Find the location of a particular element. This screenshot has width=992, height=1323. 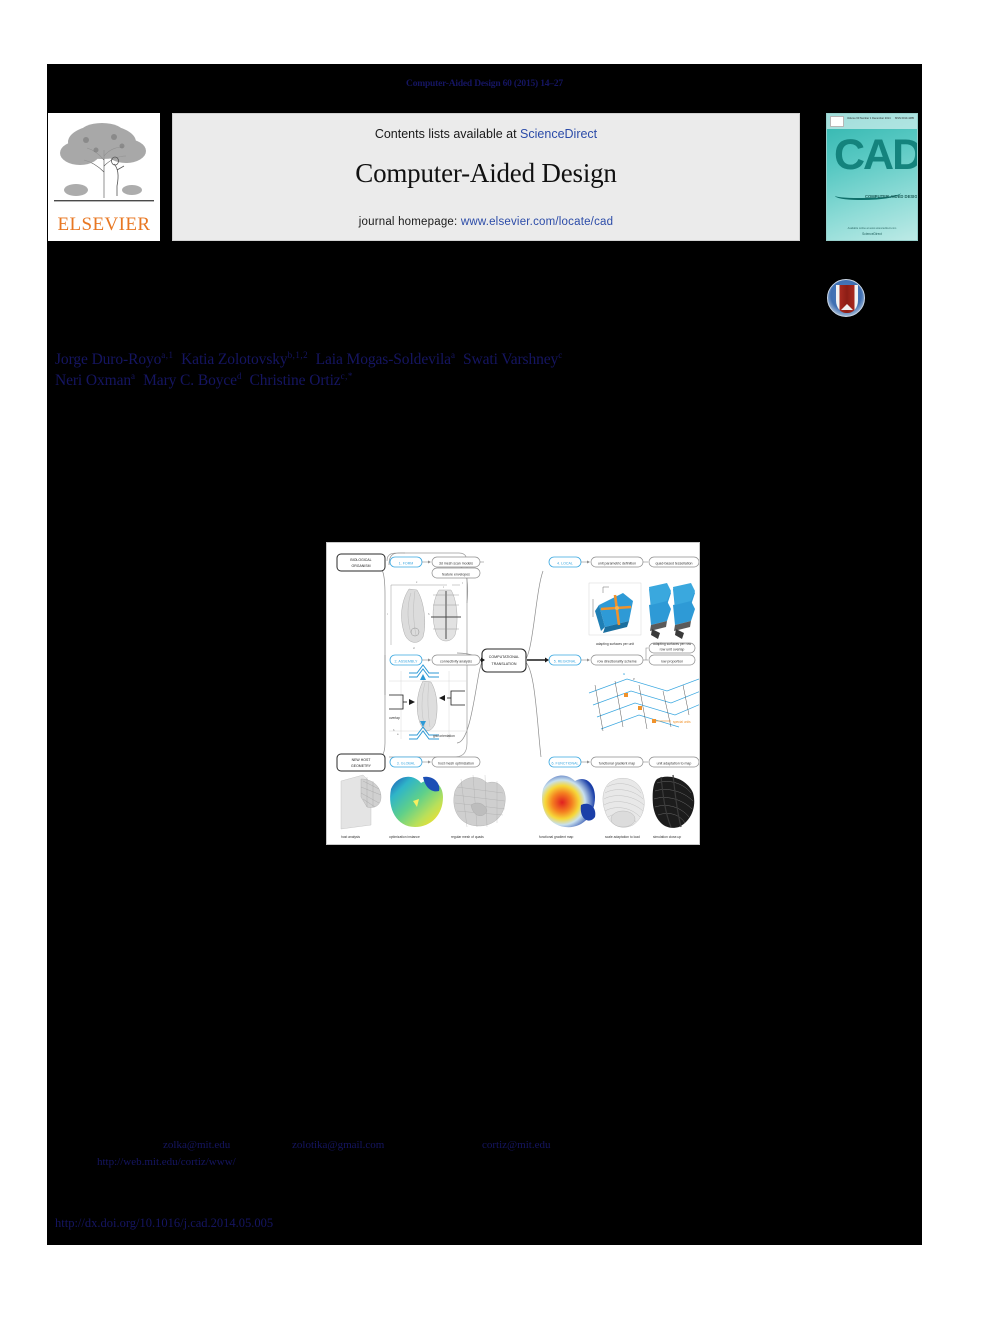

email-link-zolka: zolka@mit.edu is located at coordinates (196, 1146).